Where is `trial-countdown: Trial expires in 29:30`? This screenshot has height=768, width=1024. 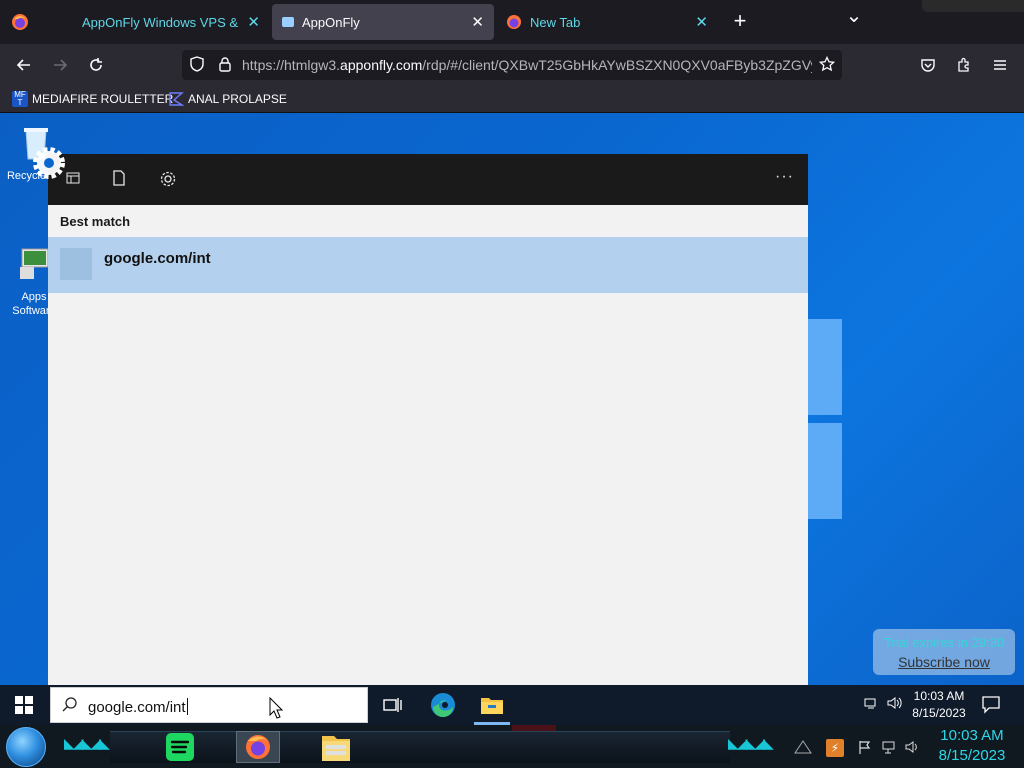 trial-countdown: Trial expires in 29:30 is located at coordinates (944, 642).